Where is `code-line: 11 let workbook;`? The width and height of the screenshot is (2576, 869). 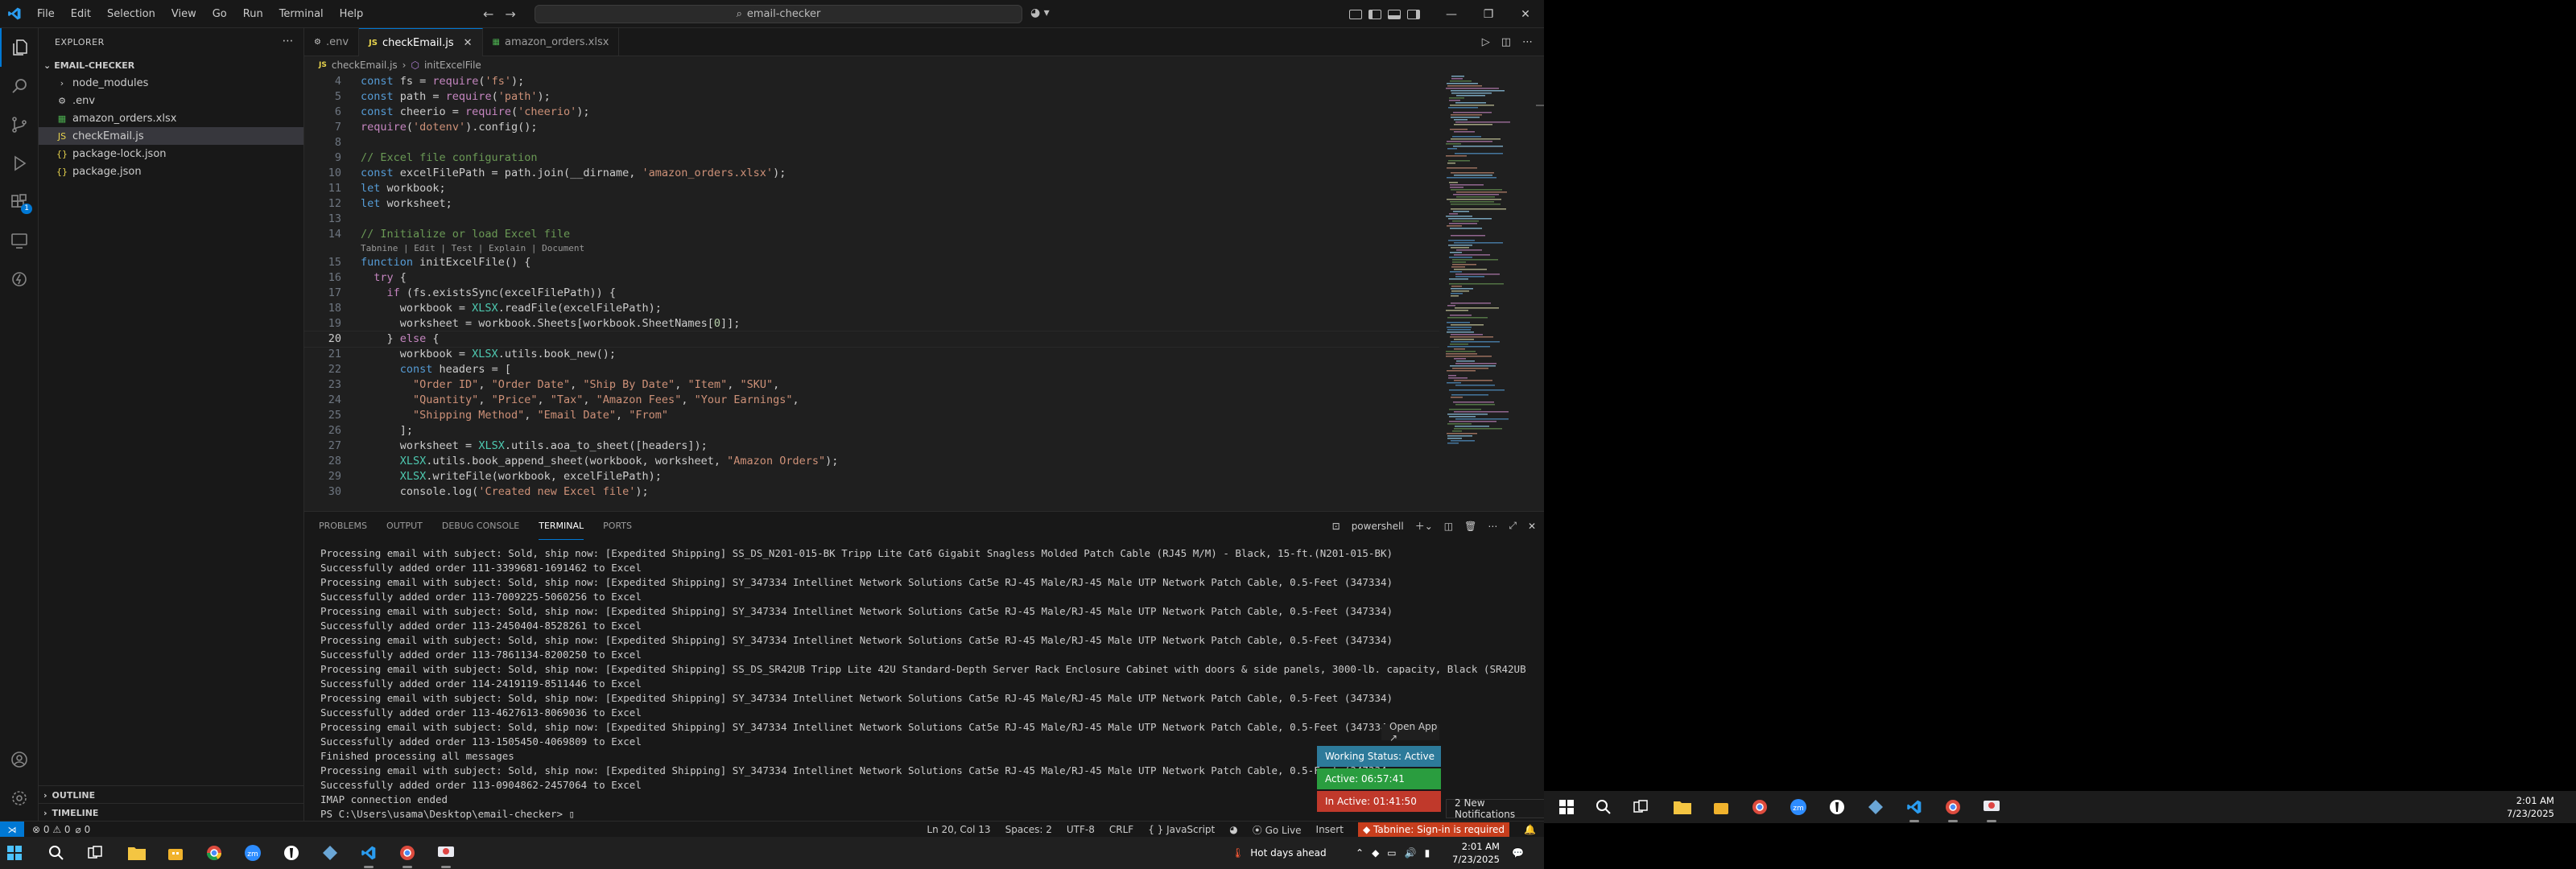
code-line: 11 let workbook; is located at coordinates (871, 188).